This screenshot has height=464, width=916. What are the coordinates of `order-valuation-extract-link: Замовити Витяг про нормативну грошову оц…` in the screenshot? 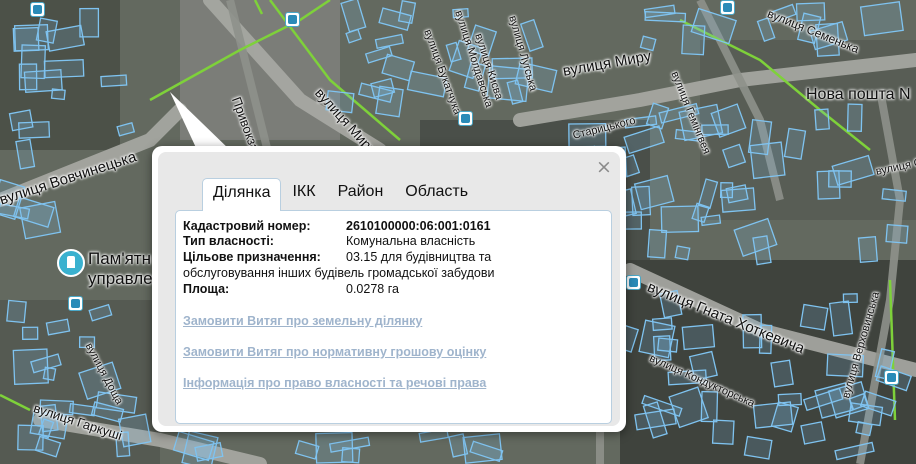 It's located at (334, 352).